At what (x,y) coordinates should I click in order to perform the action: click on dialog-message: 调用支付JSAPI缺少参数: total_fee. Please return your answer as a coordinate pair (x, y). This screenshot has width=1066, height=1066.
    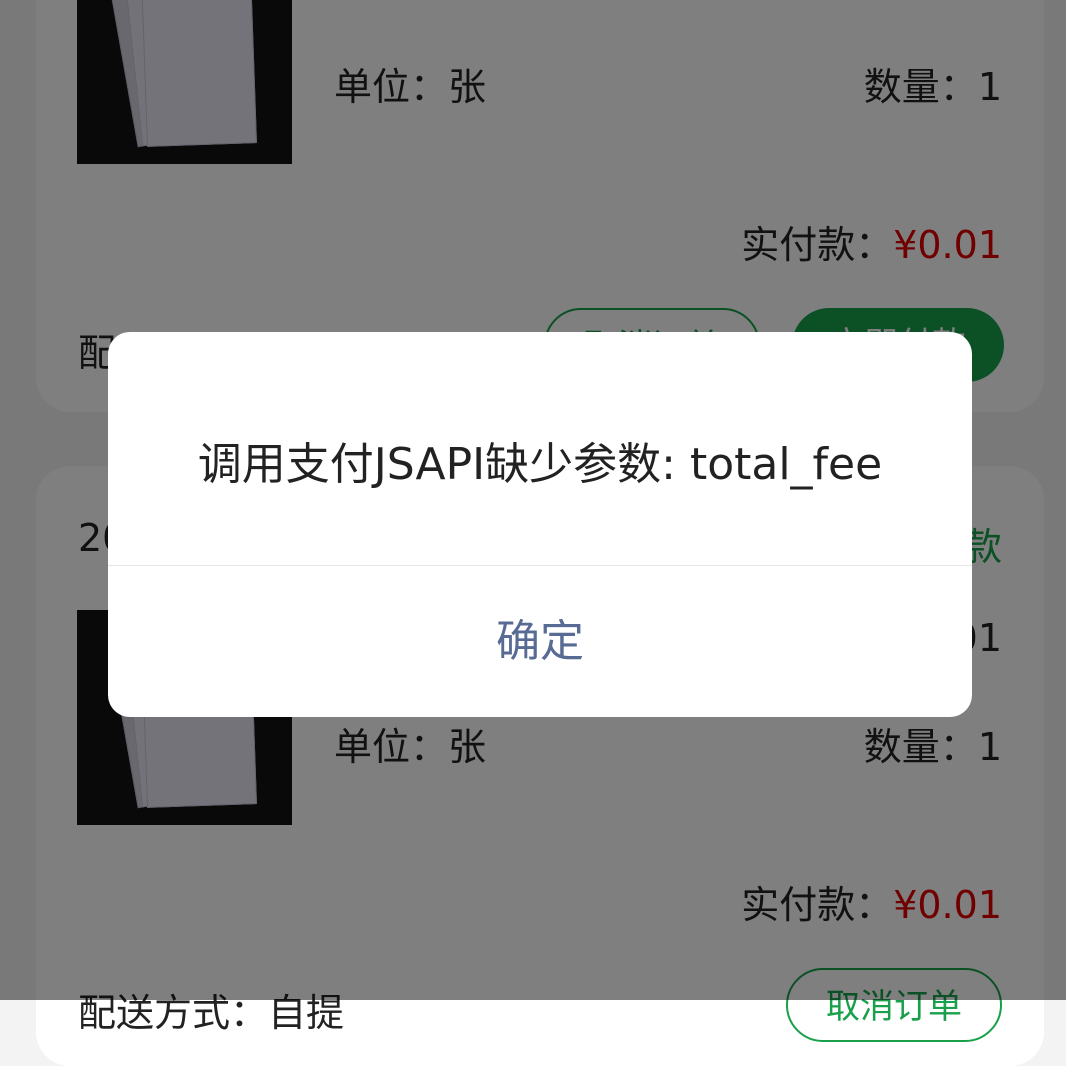
    Looking at the image, I should click on (540, 464).